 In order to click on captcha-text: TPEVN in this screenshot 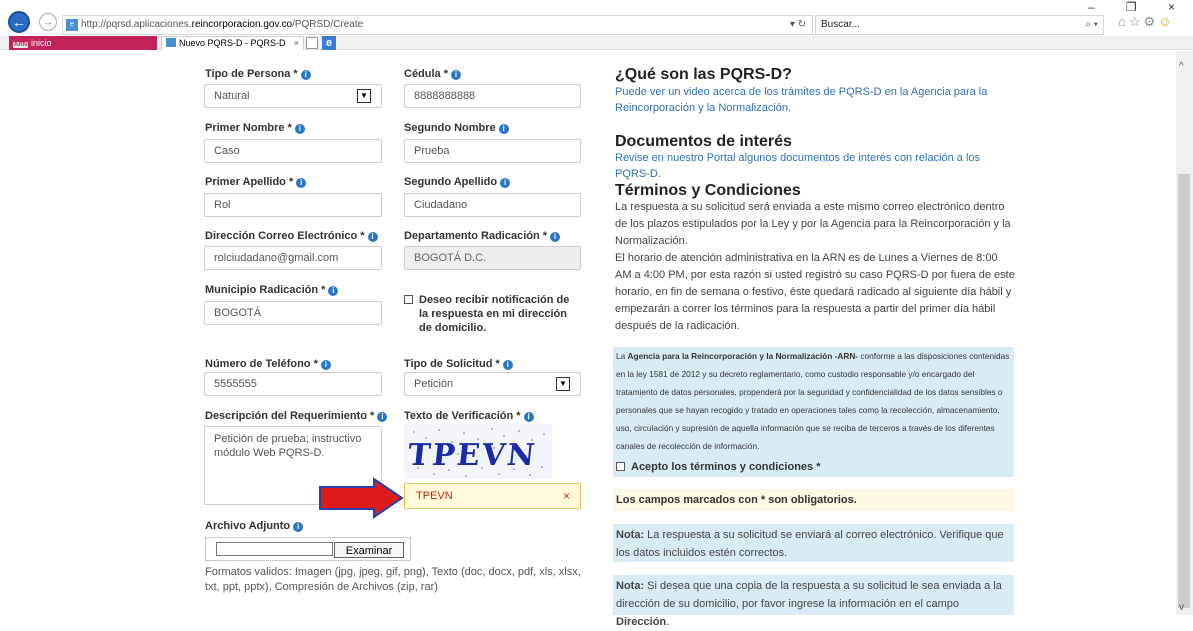, I will do `click(472, 455)`.